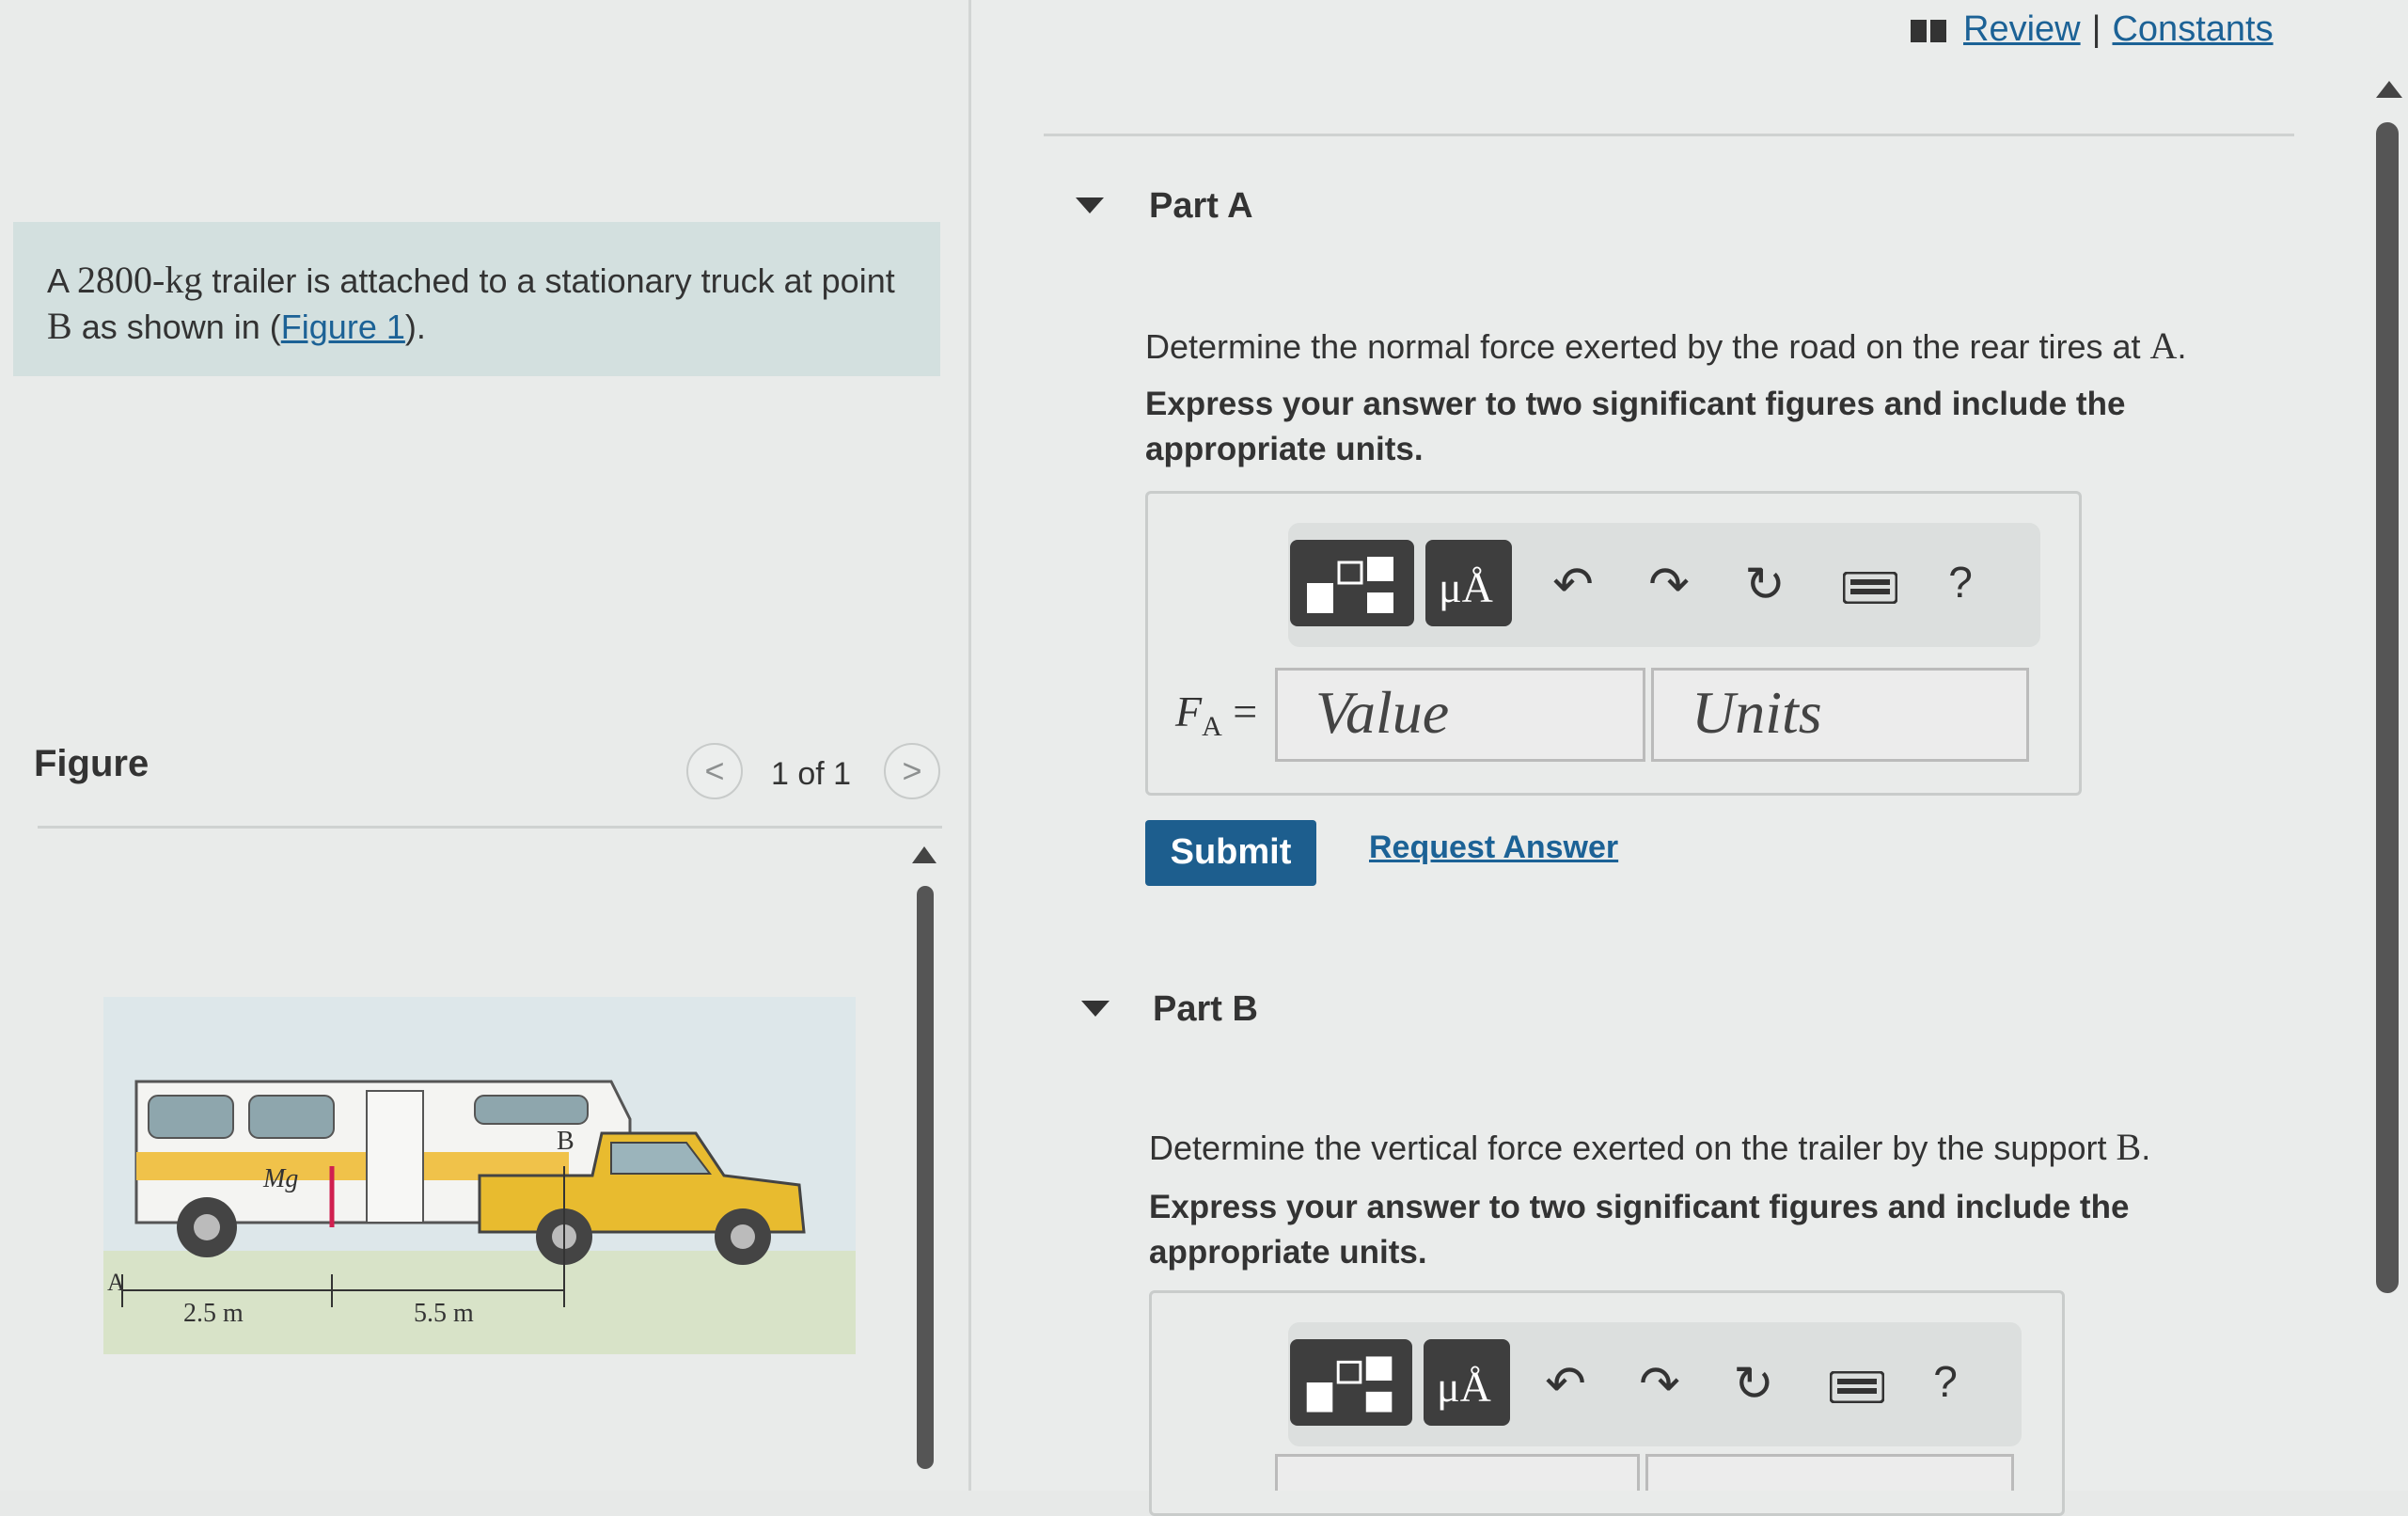 This screenshot has height=1516, width=2408. I want to click on value-input: Value, so click(1460, 715).